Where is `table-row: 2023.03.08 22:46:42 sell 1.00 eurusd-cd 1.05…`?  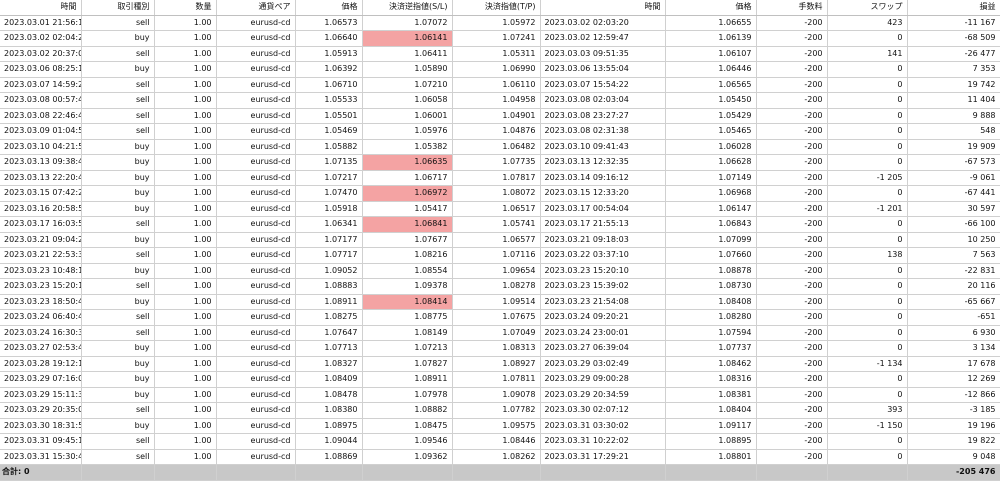 table-row: 2023.03.08 22:46:42 sell 1.00 eurusd-cd 1.05… is located at coordinates (500, 116).